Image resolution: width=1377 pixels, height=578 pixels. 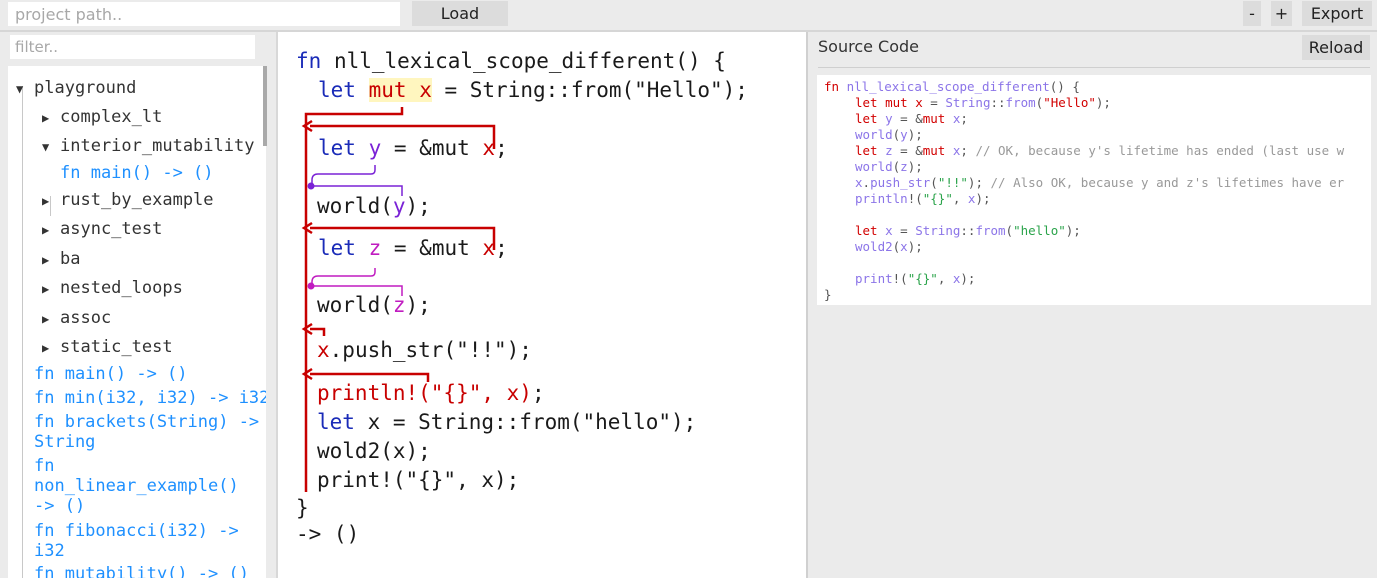 I want to click on code-line-push-str: x.push_str("!!");, so click(x=424, y=350).